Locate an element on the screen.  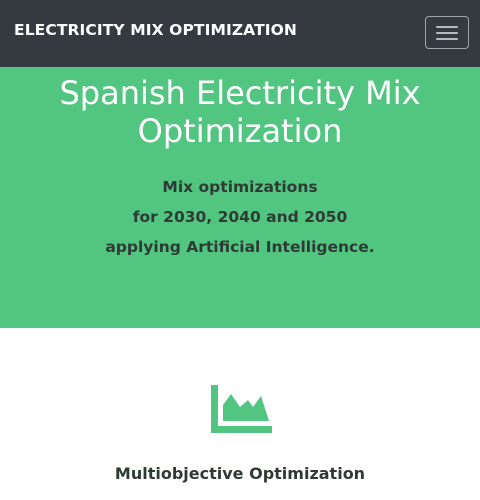
navbar-brand: ELECTRICITY MIX OPTIMIZATION is located at coordinates (155, 30).